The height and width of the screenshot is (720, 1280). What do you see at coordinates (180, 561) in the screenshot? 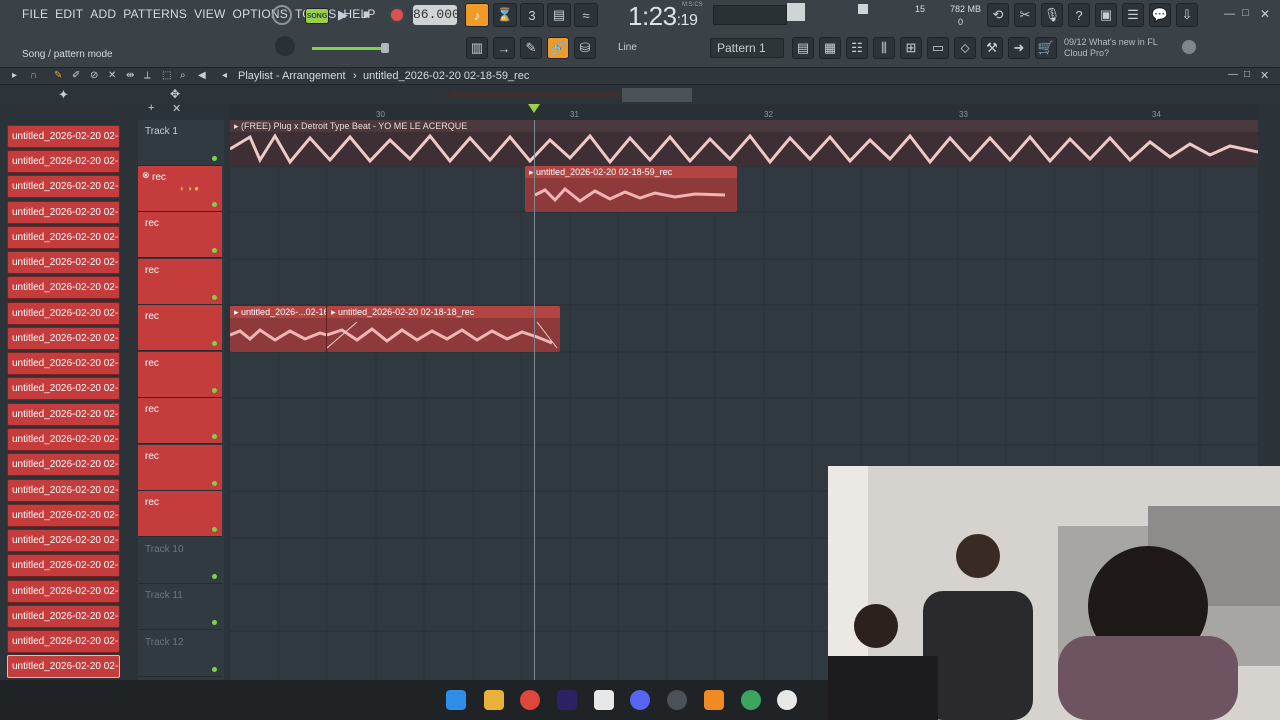
I see `track-header: Track 10` at bounding box center [180, 561].